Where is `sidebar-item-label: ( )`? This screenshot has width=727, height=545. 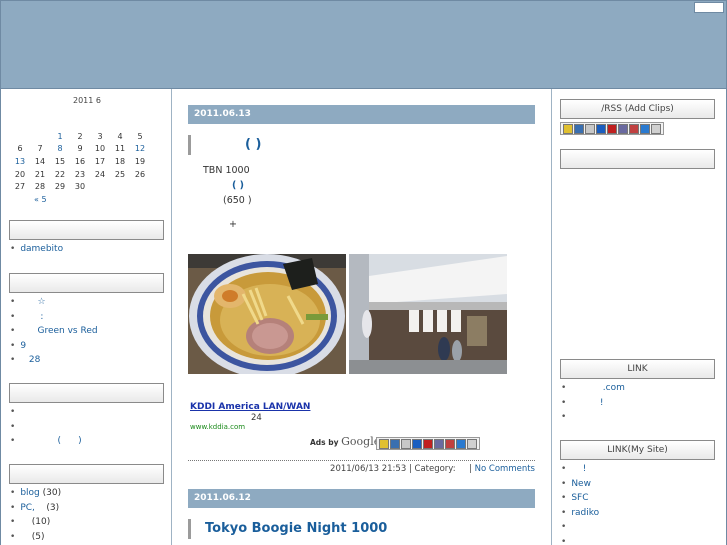
sidebar-item-label: ( ) is located at coordinates (51, 441).